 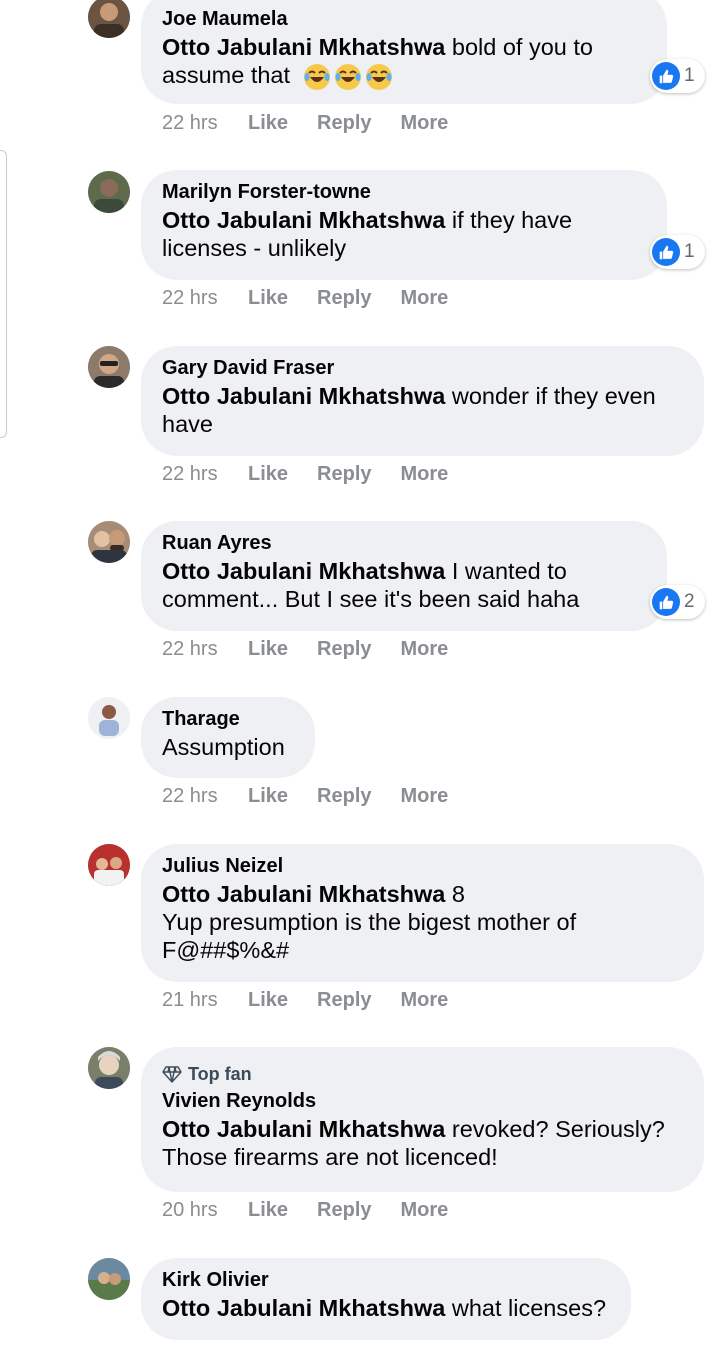 What do you see at coordinates (172, 1074) in the screenshot?
I see `diamond-icon` at bounding box center [172, 1074].